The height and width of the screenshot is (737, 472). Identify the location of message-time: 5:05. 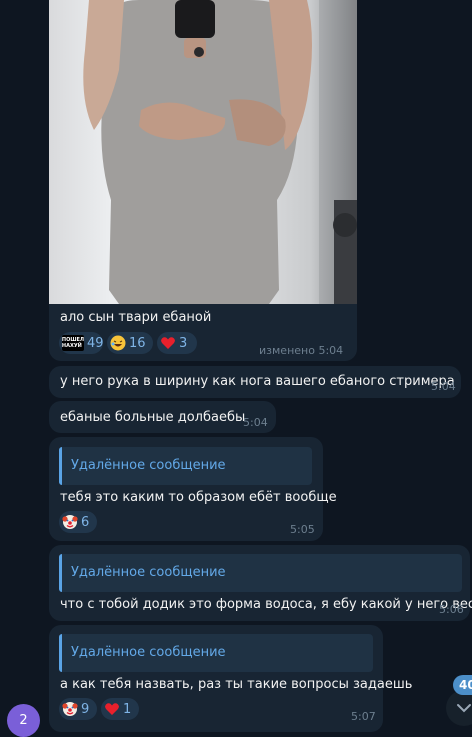
(302, 529).